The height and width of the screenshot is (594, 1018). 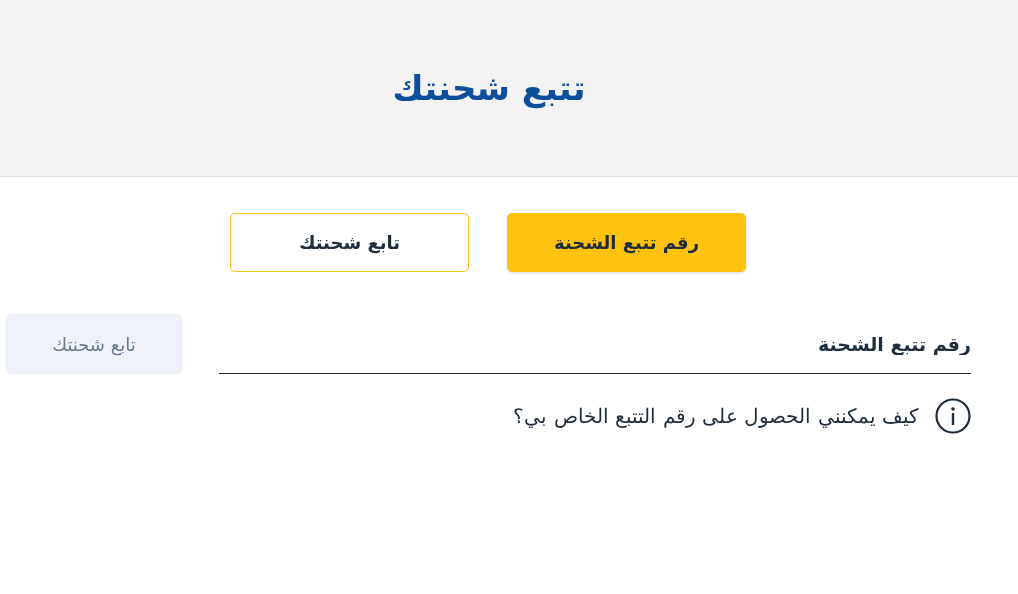 I want to click on help-link: كيف يمكنني الحصول على رقم التتبع الخاص بي؟, so click(x=716, y=416).